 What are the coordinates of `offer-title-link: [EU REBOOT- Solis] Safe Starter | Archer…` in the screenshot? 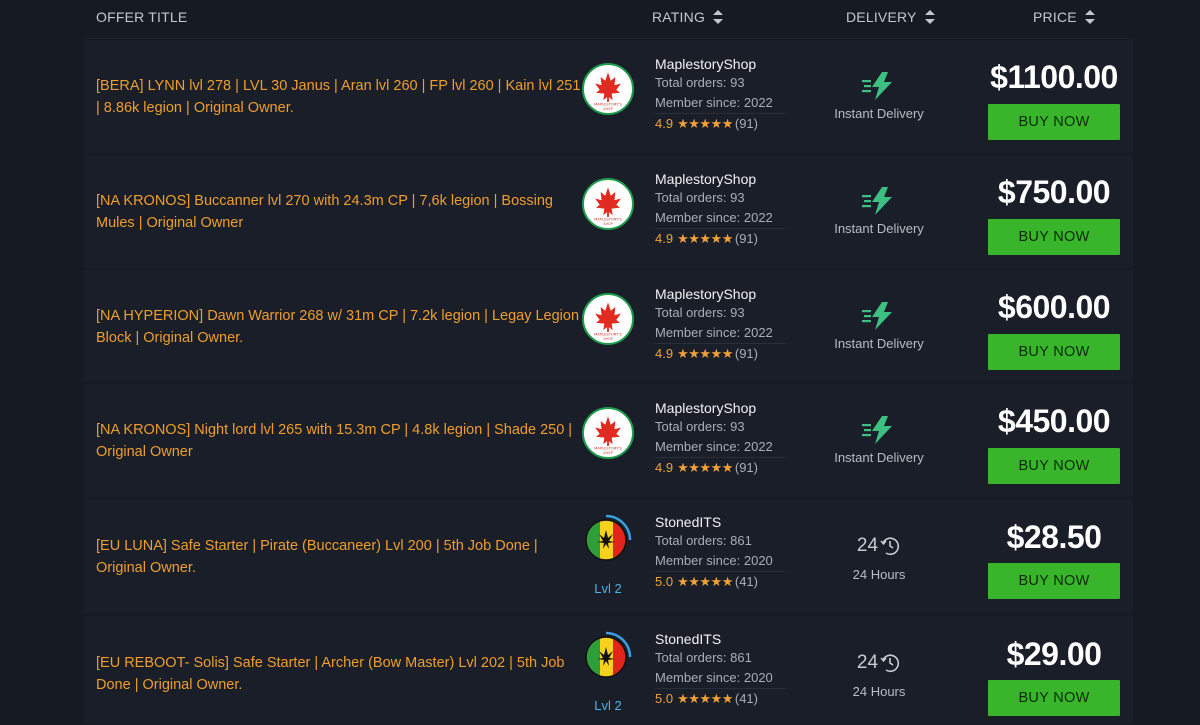 It's located at (338, 674).